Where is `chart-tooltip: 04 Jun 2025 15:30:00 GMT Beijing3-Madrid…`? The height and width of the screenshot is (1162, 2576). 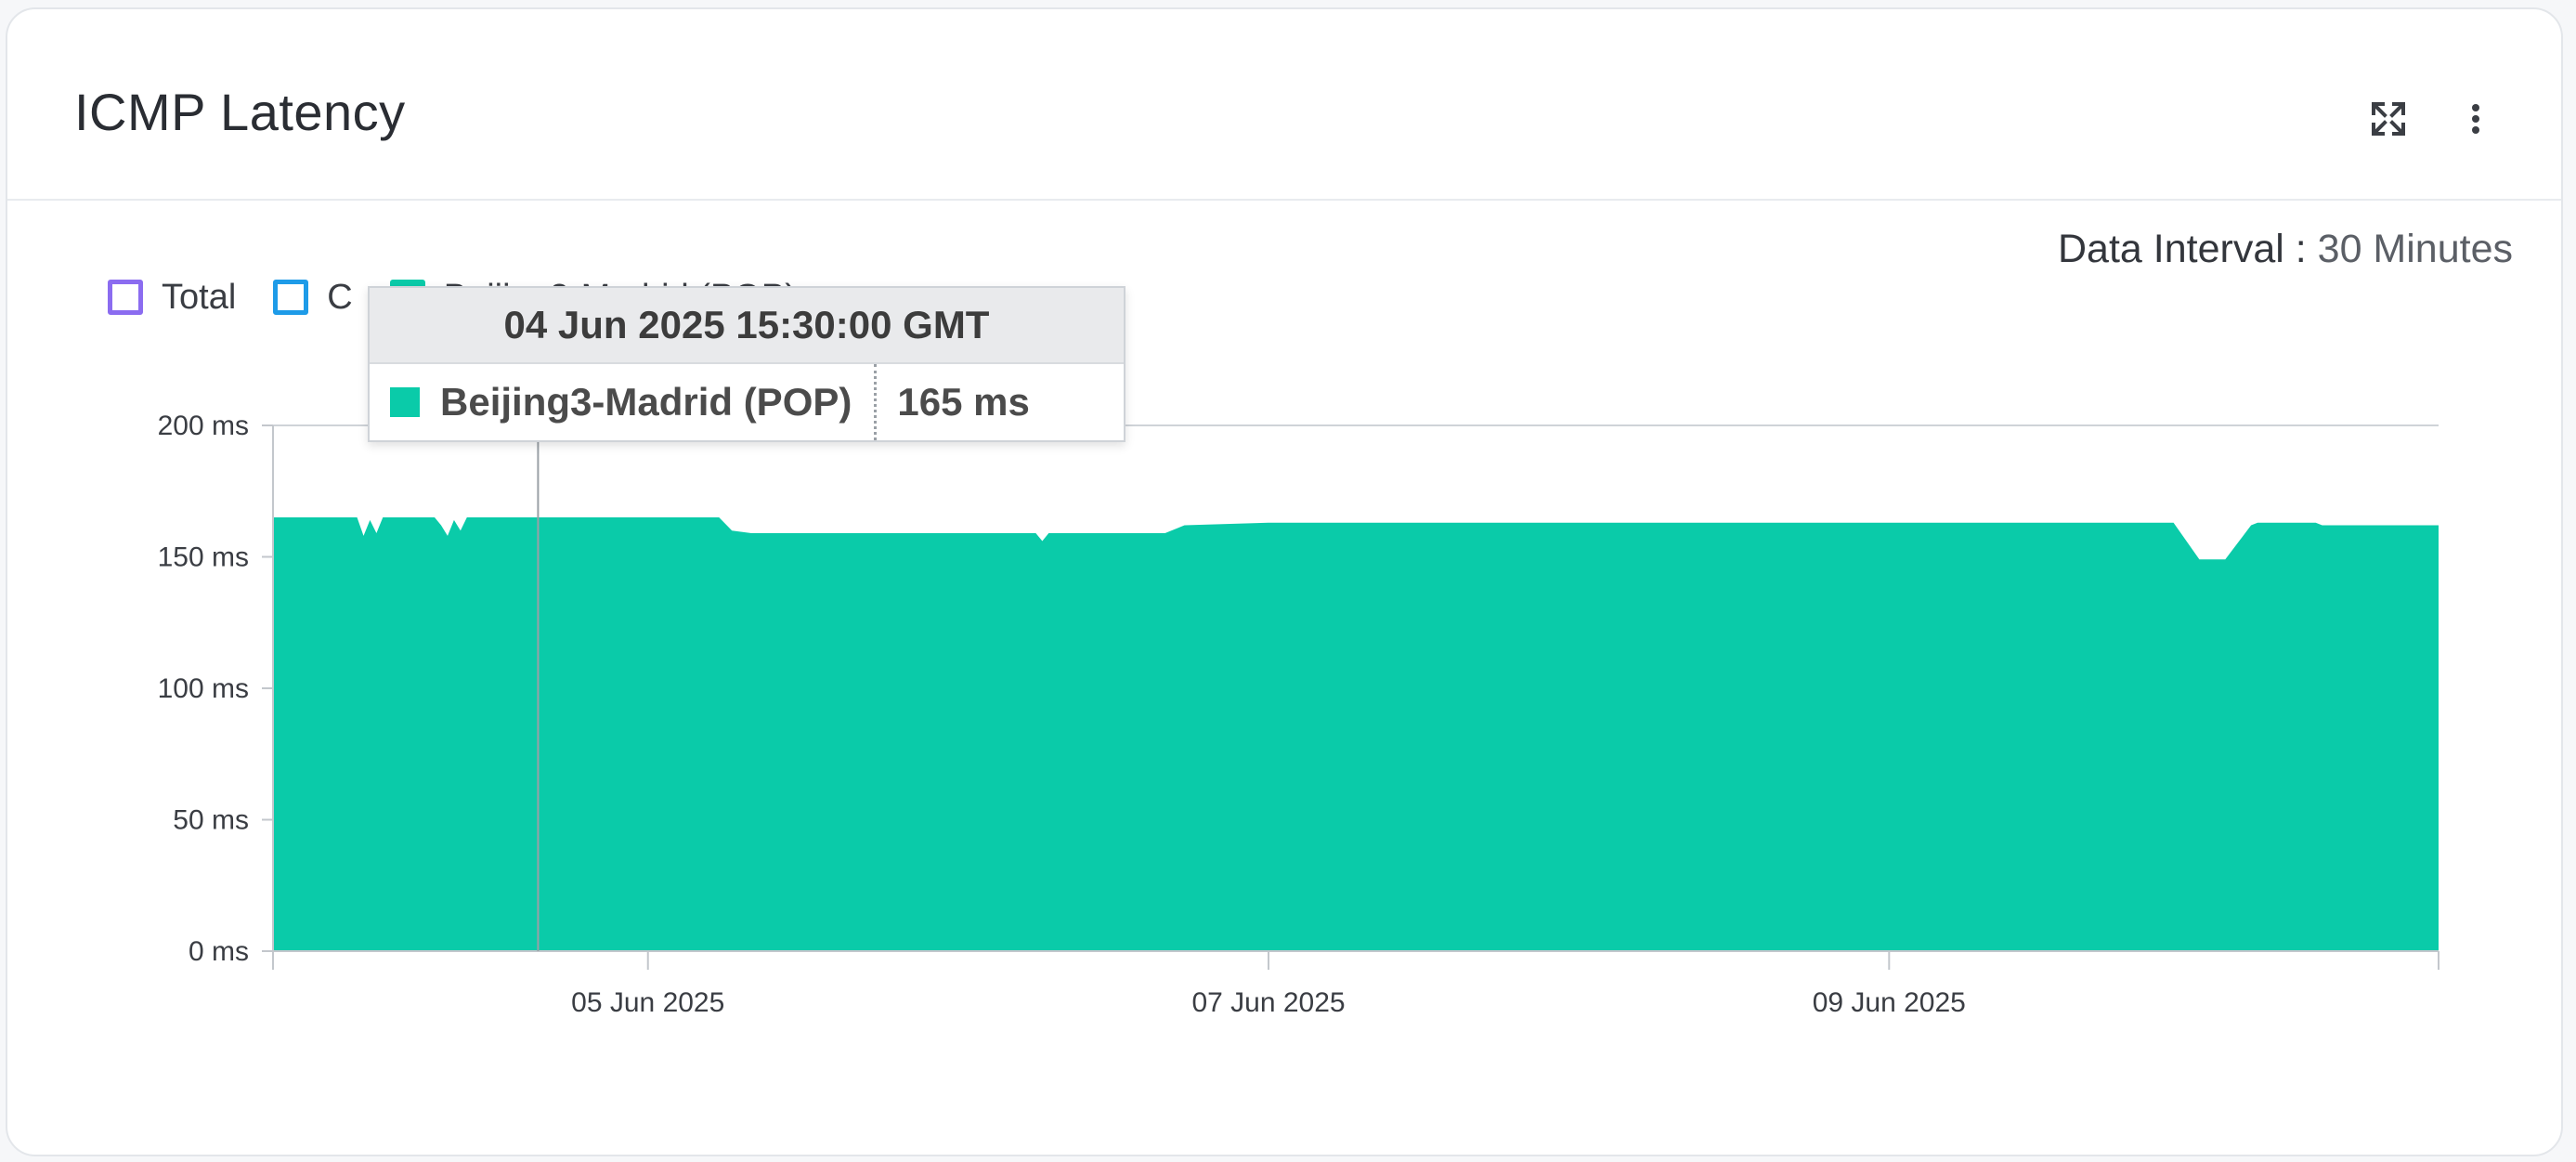 chart-tooltip: 04 Jun 2025 15:30:00 GMT Beijing3-Madrid… is located at coordinates (746, 364).